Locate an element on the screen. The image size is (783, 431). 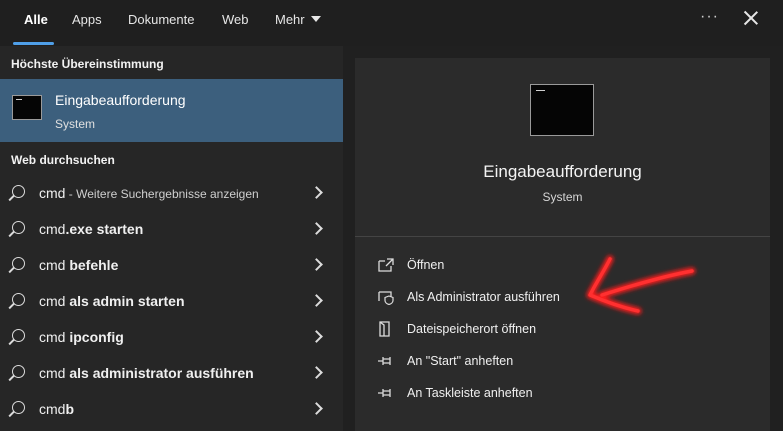
suggestion-row: cmd als admin starten is located at coordinates (171, 302).